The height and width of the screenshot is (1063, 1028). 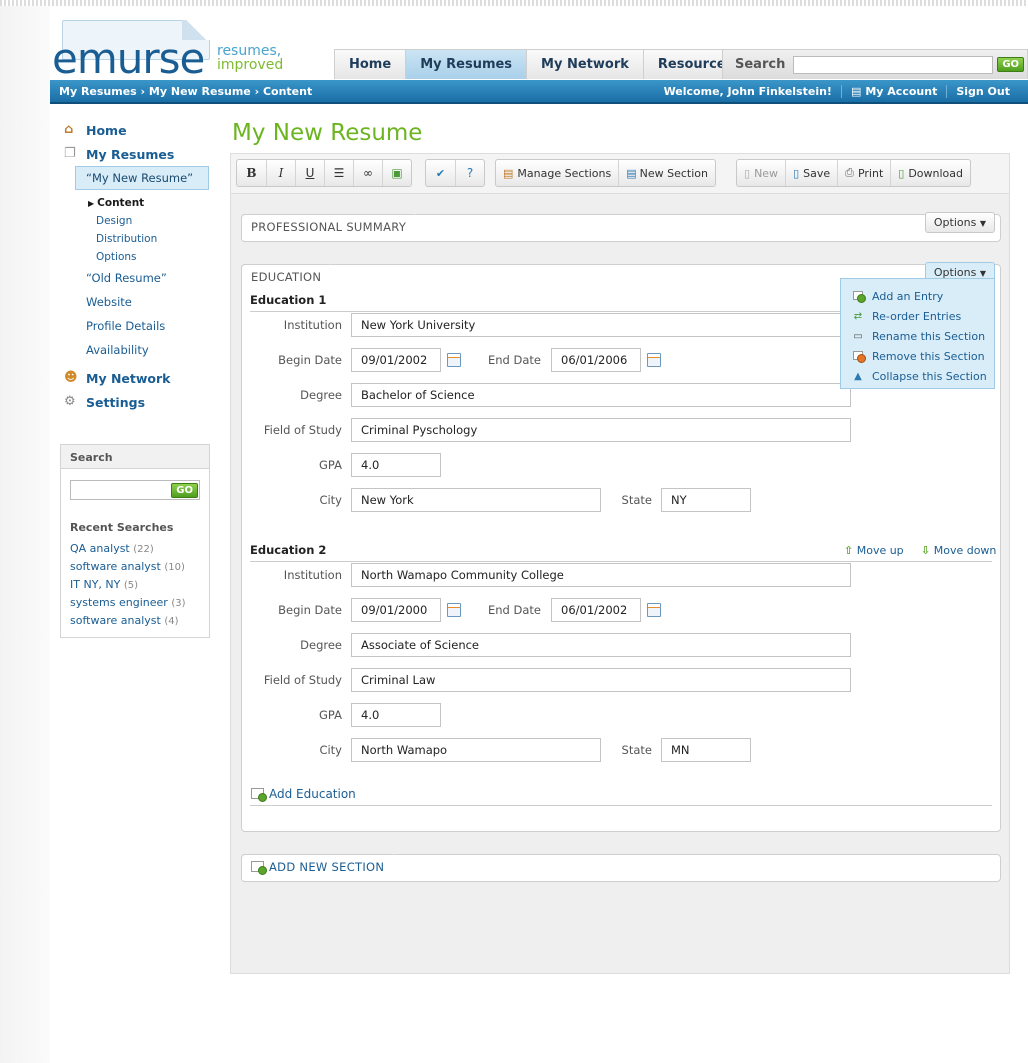 What do you see at coordinates (601, 430) in the screenshot?
I see `field-of-study-field: Criminal Pyschology` at bounding box center [601, 430].